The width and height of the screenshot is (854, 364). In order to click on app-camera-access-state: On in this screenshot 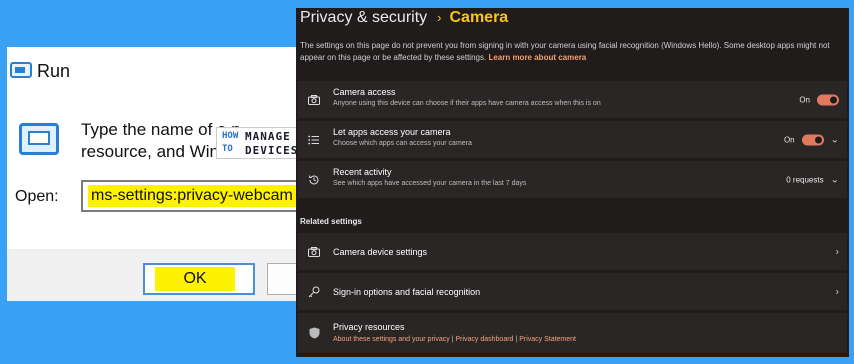, I will do `click(789, 139)`.